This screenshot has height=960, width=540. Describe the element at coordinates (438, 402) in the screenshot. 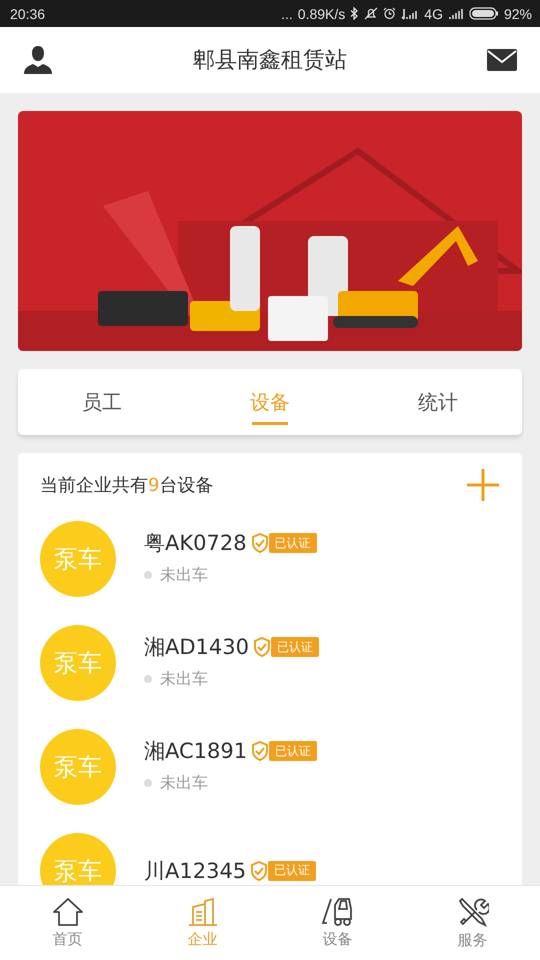

I see `tab: 统计` at that location.